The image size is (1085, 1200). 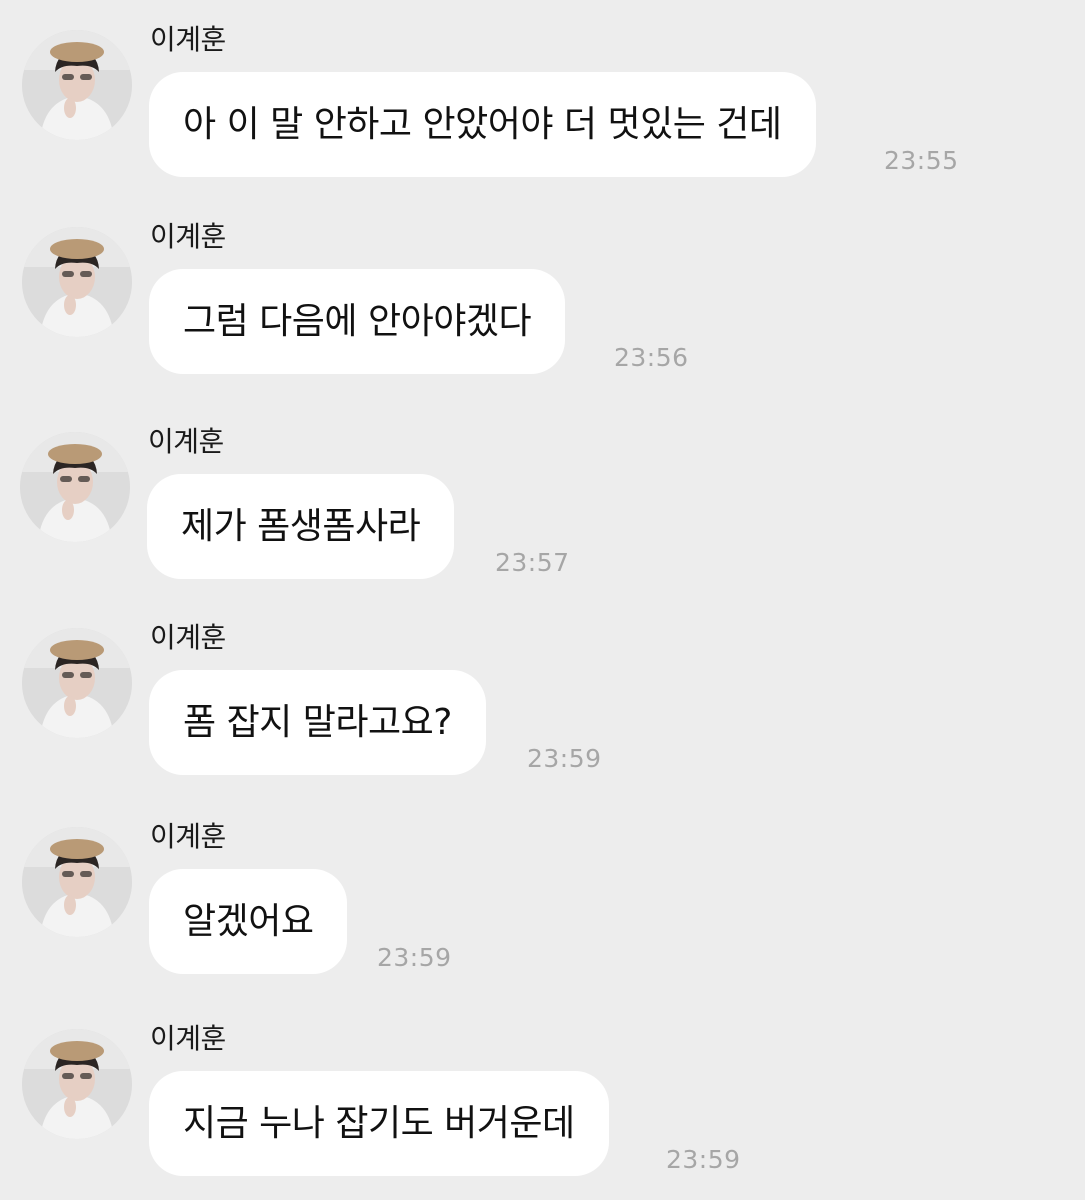 What do you see at coordinates (379, 1123) in the screenshot?
I see `message-bubble: 지금 누나 잡기도 버거운데` at bounding box center [379, 1123].